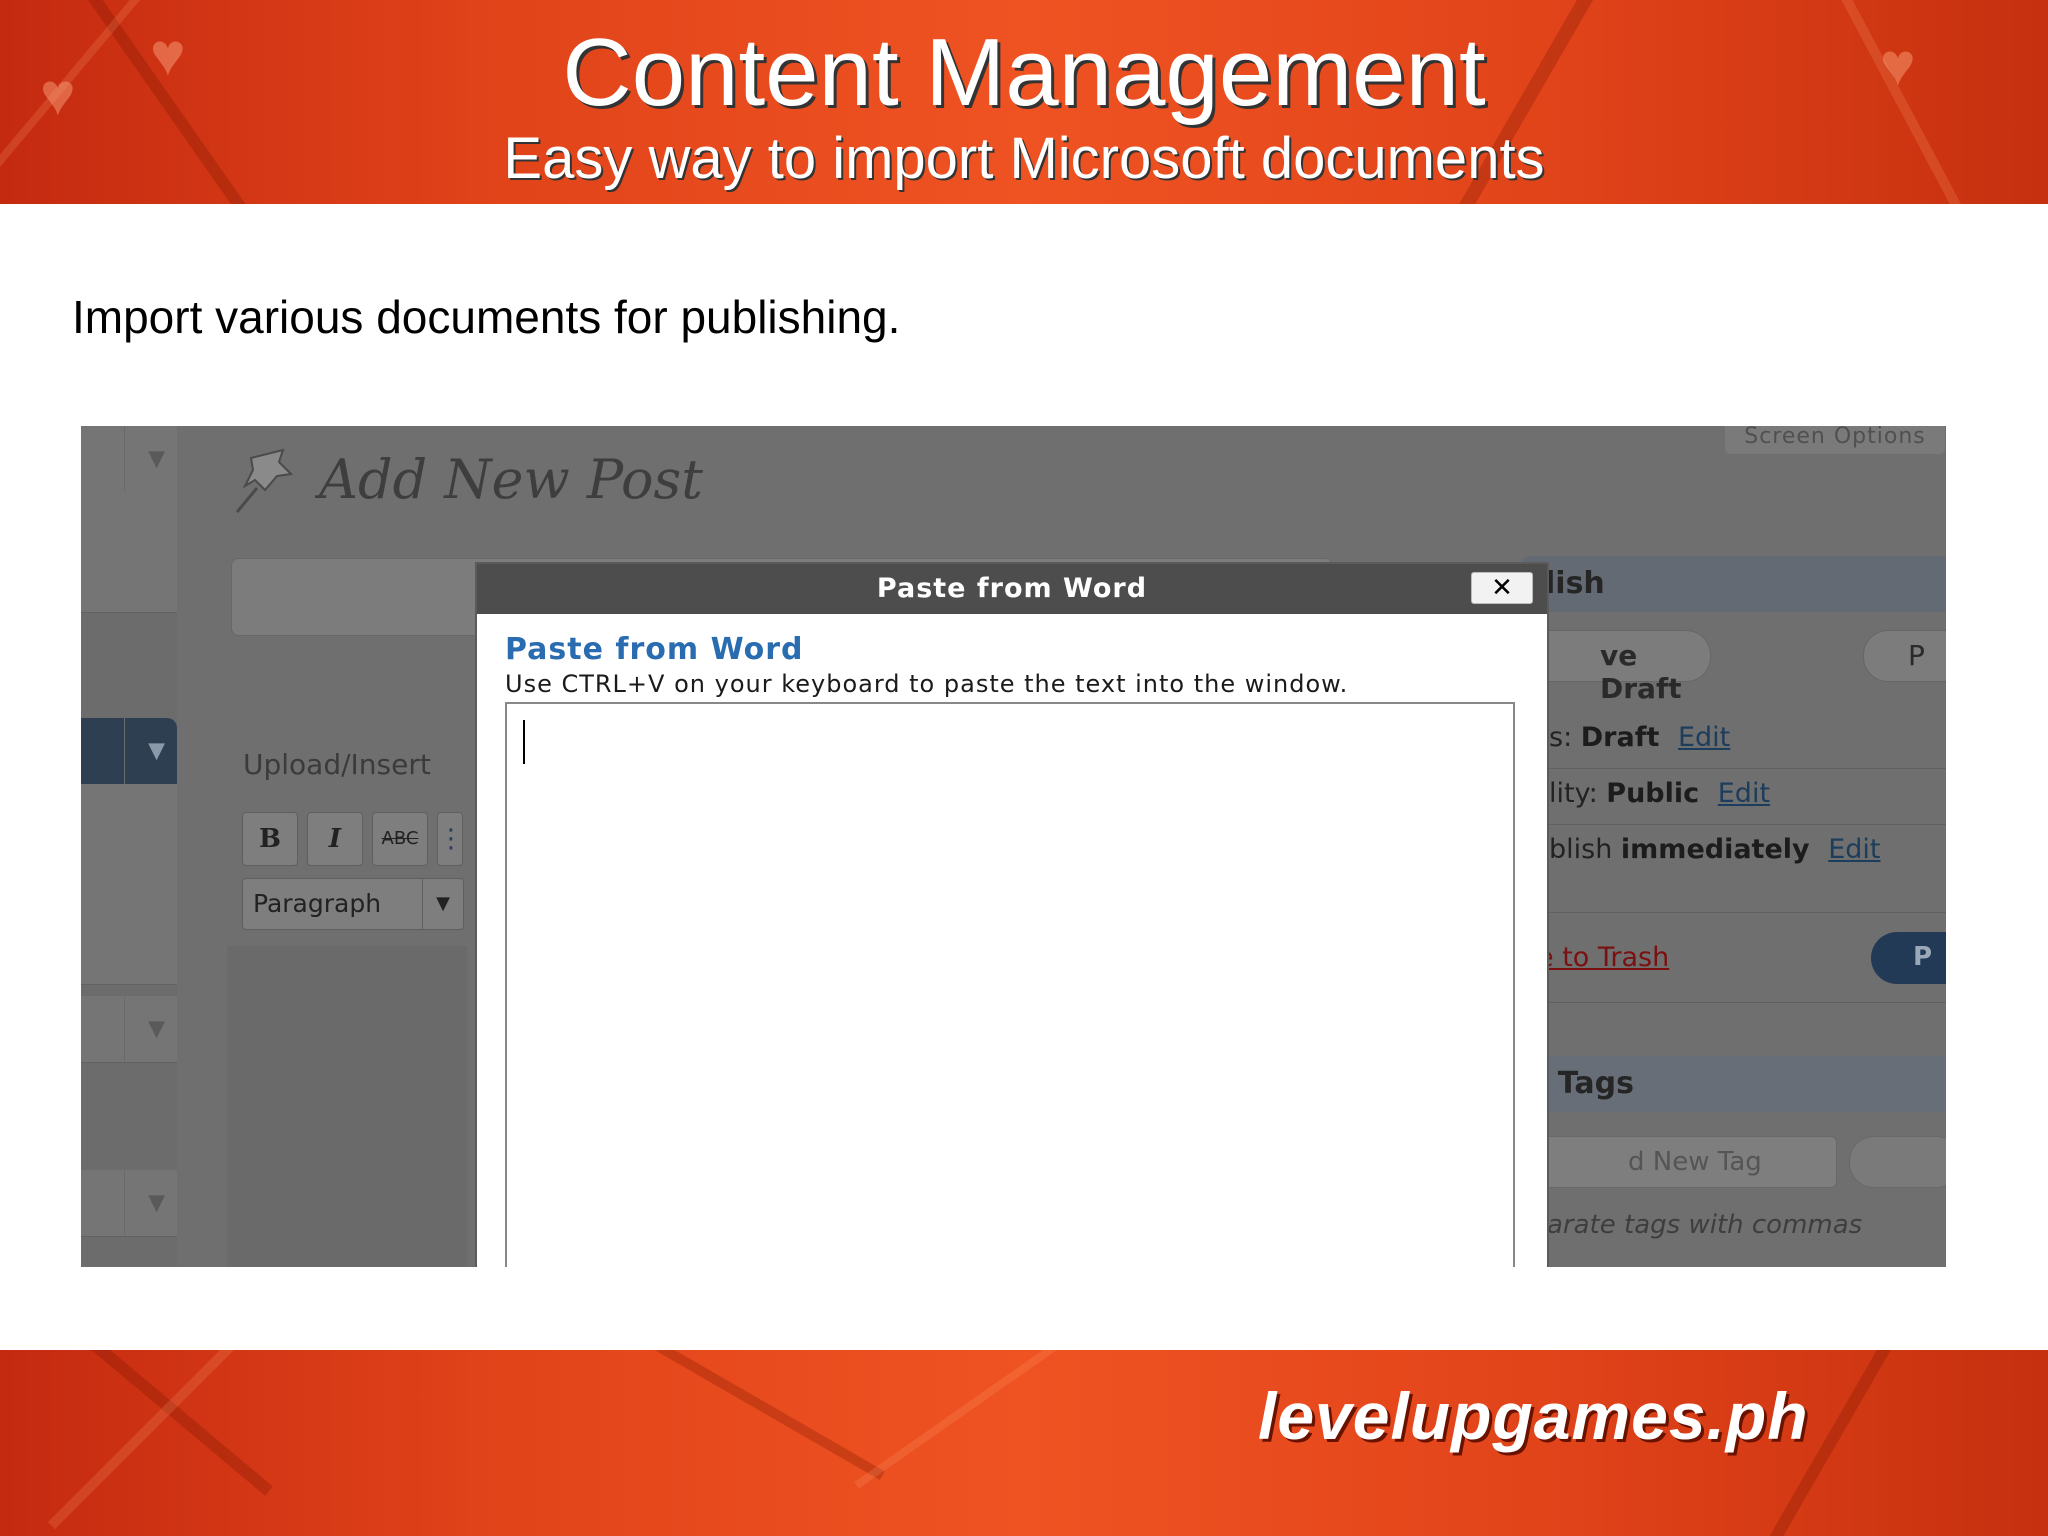  I want to click on slide-subtitle: Easy way to import Microsoft documents, so click(1024, 158).